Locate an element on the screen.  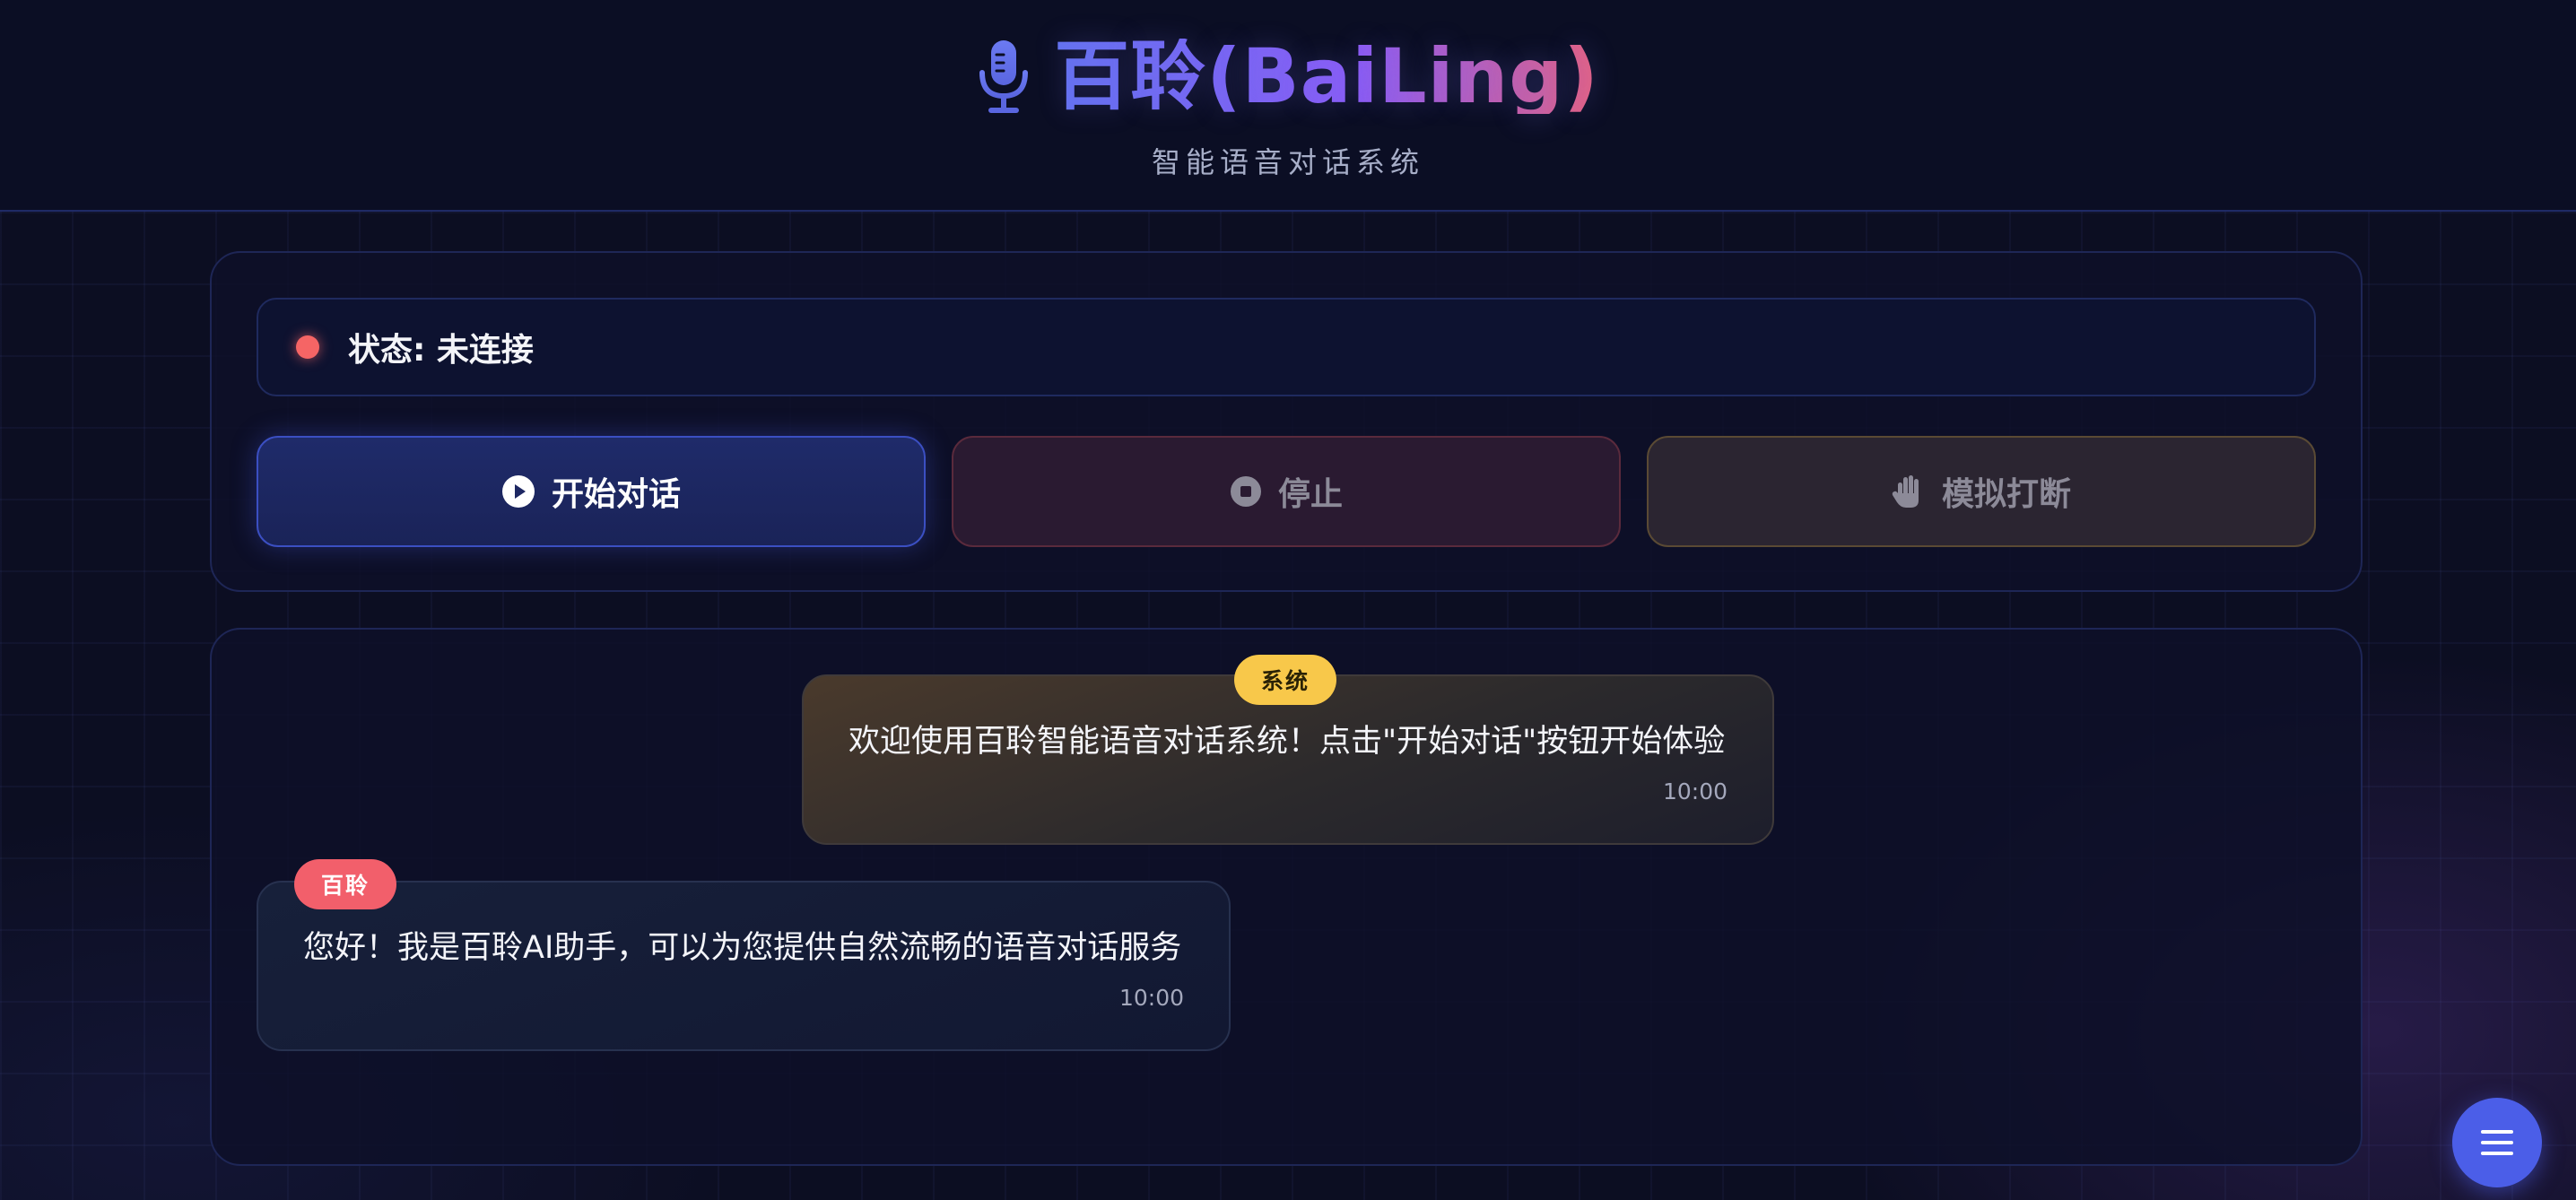
simulate-interrupt-button: 模拟打断 is located at coordinates (1981, 492).